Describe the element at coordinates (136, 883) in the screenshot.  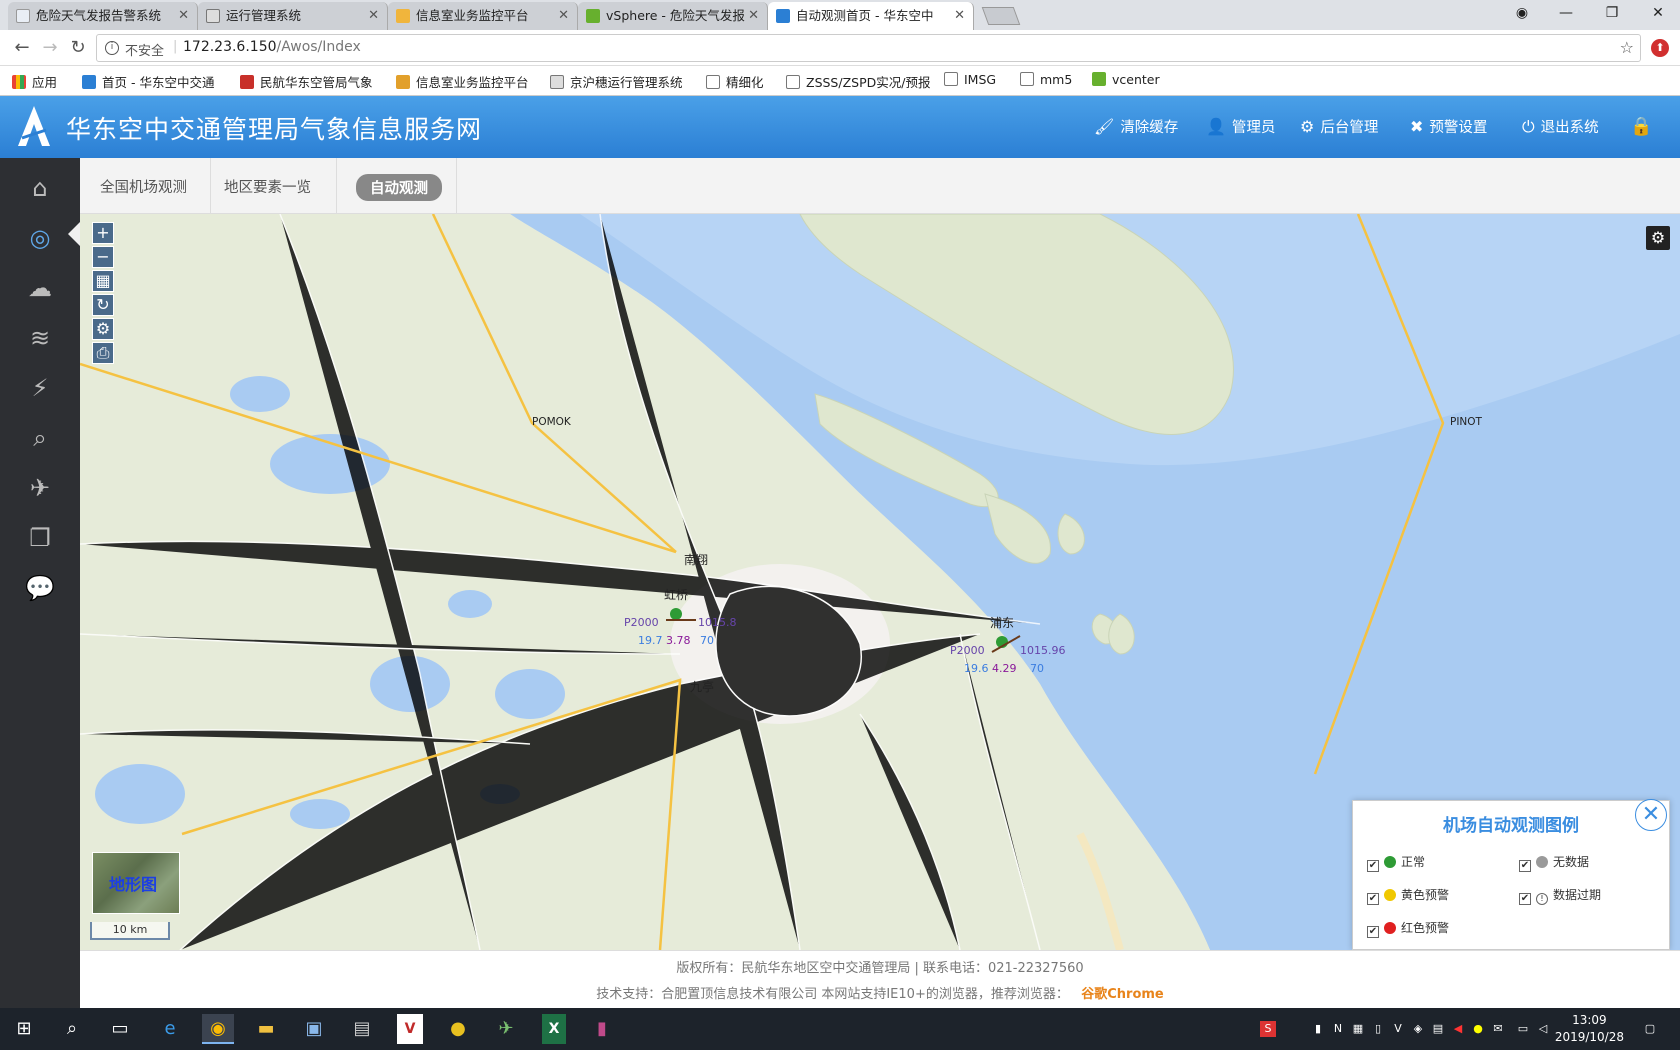
I see `terrain-layer-button: 地形图` at that location.